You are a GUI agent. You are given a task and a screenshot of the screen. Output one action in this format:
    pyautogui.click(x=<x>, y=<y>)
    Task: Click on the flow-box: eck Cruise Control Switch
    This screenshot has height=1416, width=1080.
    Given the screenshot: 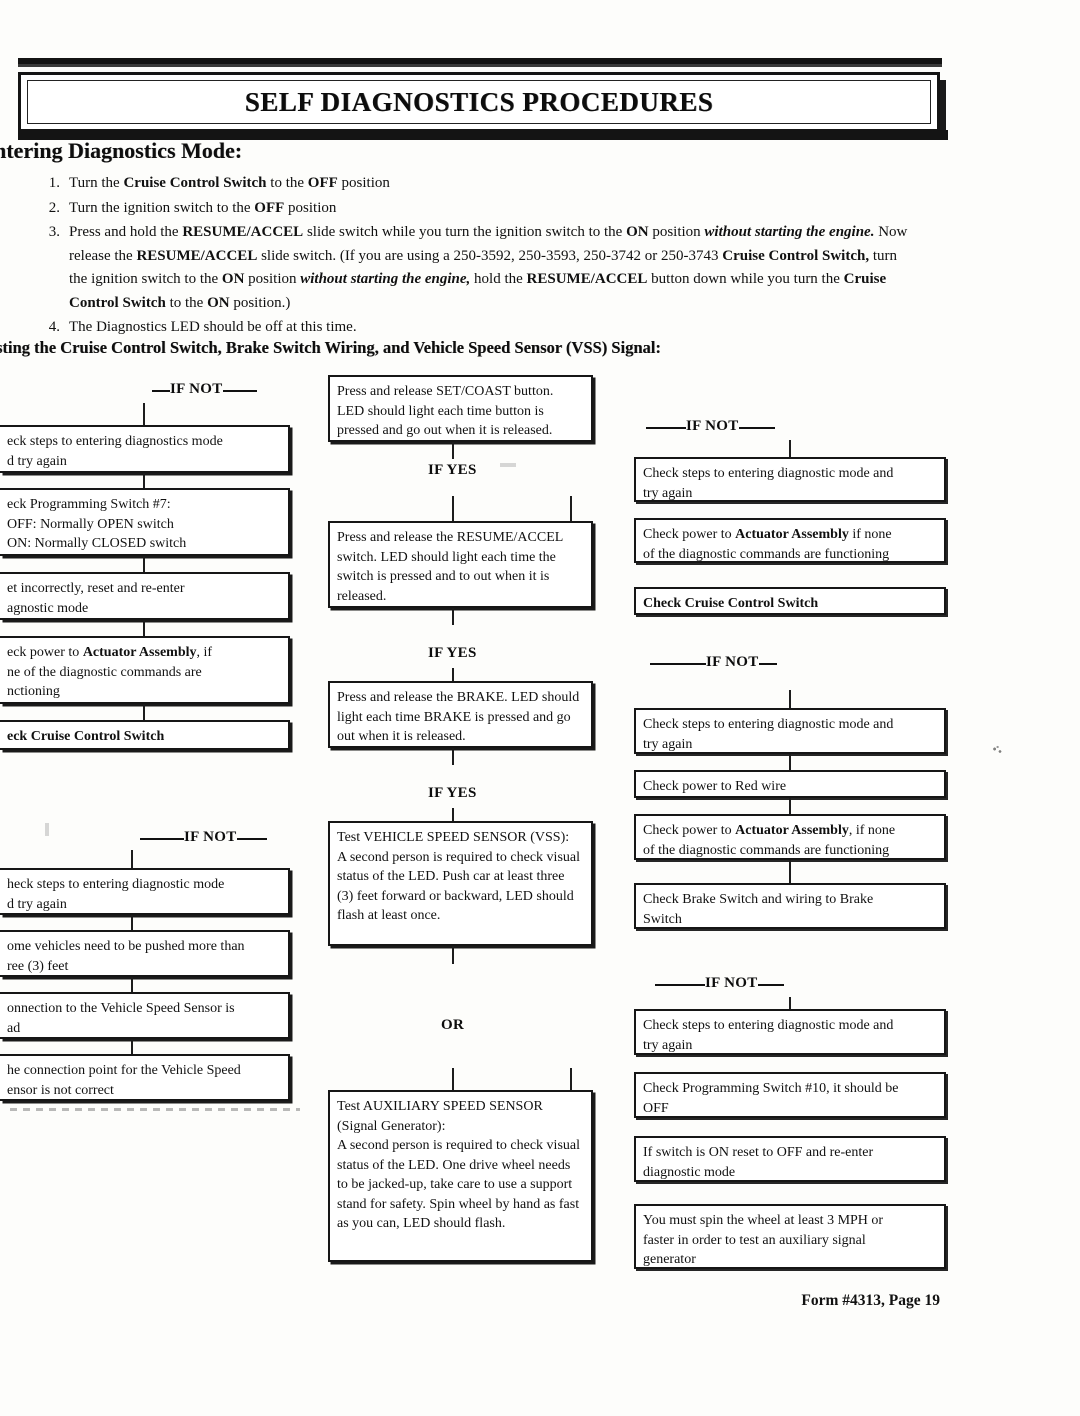 What is the action you would take?
    pyautogui.click(x=145, y=735)
    